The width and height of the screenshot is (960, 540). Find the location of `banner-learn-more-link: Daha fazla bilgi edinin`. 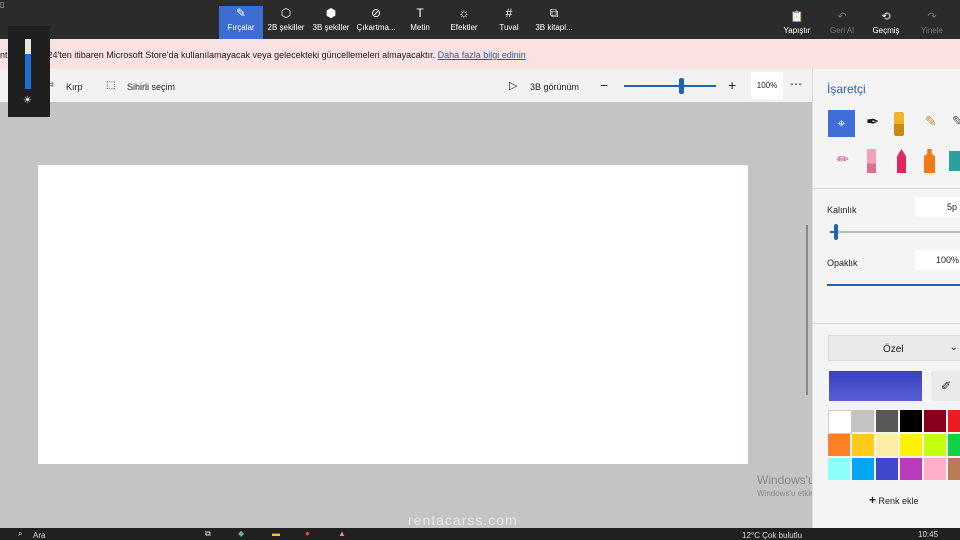

banner-learn-more-link: Daha fazla bilgi edinin is located at coordinates (482, 55).